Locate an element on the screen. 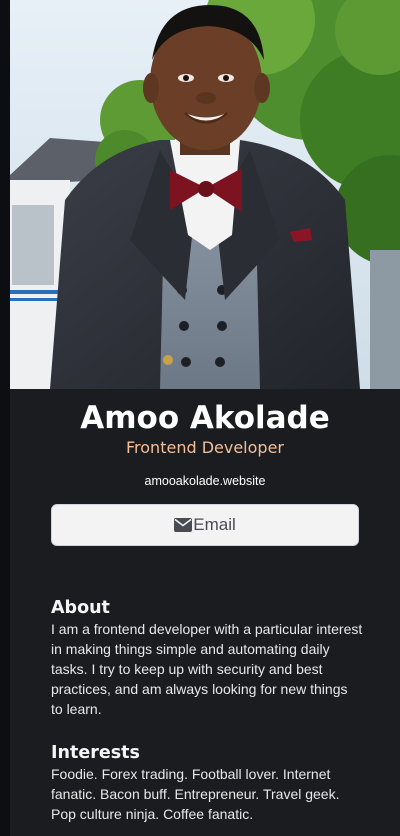  interests-heading: Interests is located at coordinates (95, 753).